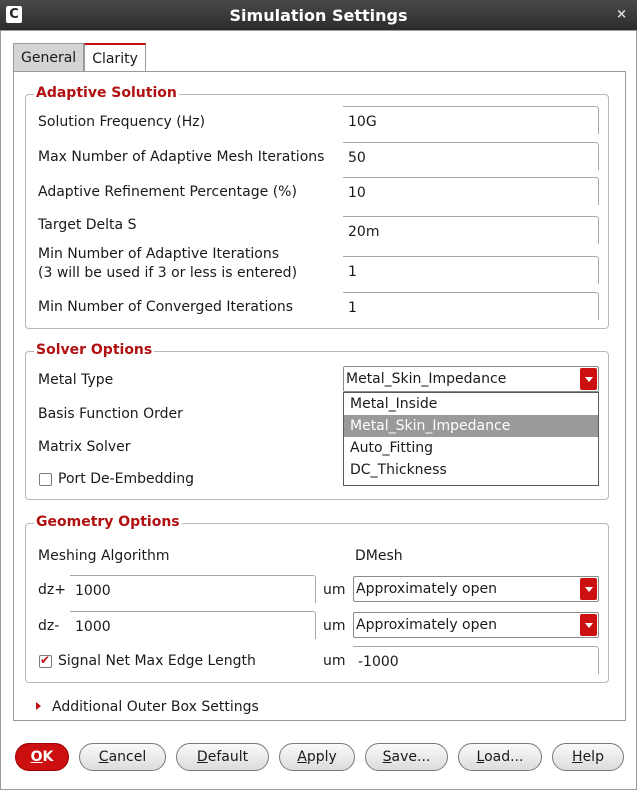  I want to click on dz-minus-mode-select: Approximately open, so click(476, 625).